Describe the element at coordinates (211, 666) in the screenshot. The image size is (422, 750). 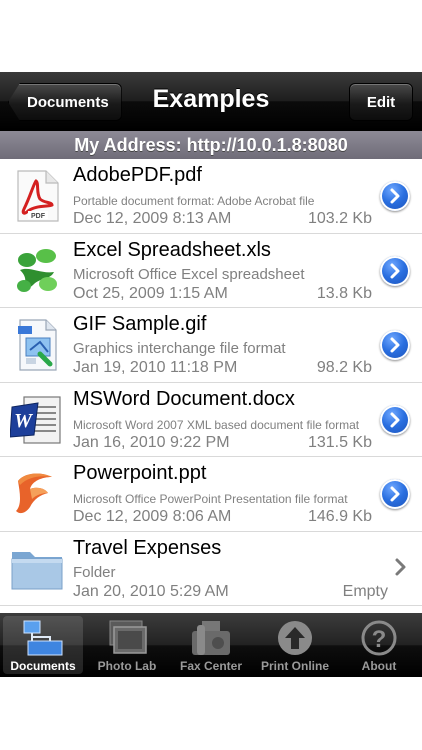
I see `tab-label: Fax Center` at that location.